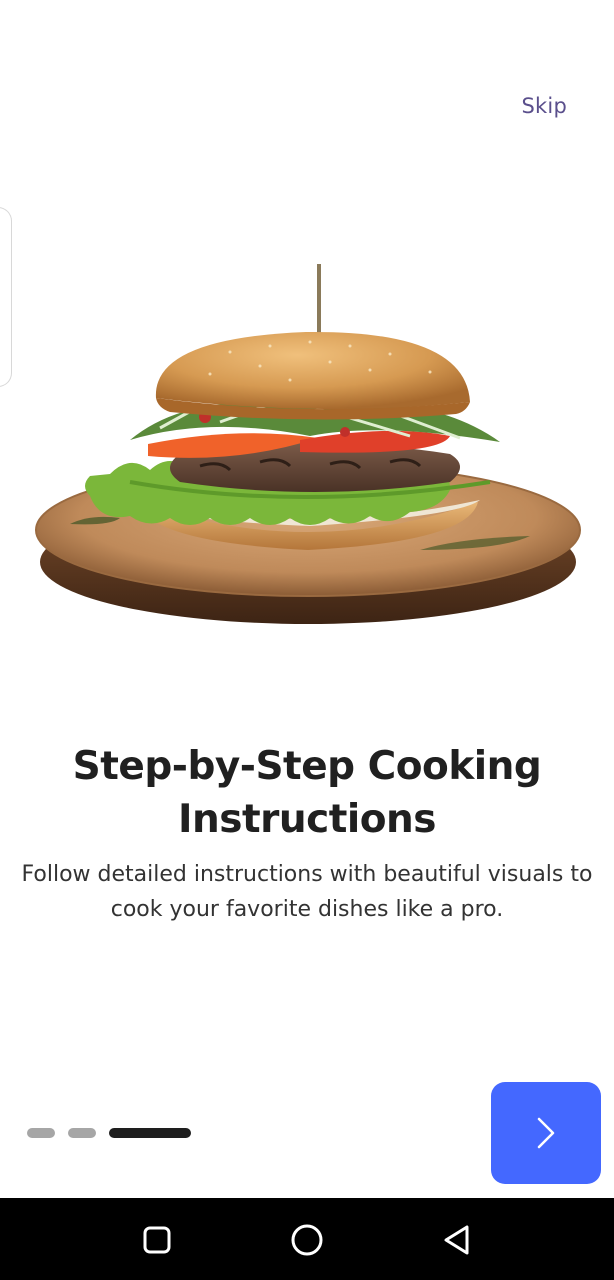  I want to click on side-drawer-handle, so click(6, 297).